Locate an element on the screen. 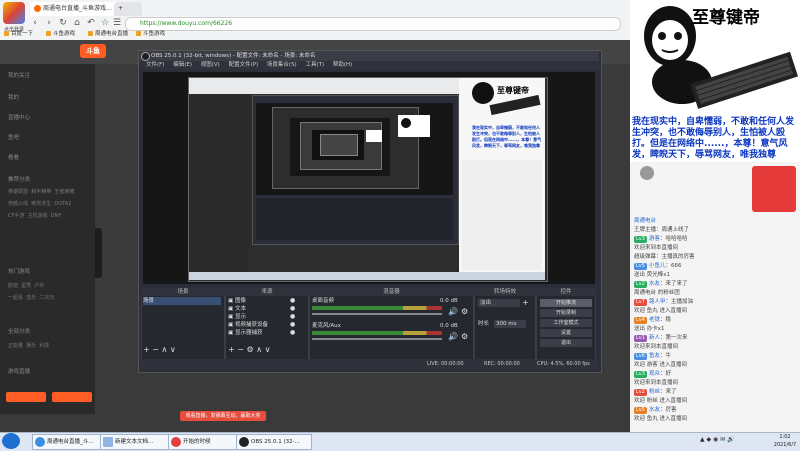 The height and width of the screenshot is (451, 800). tray-icons: ▲ ◆ ◉ ✉ 🔊 is located at coordinates (733, 441).